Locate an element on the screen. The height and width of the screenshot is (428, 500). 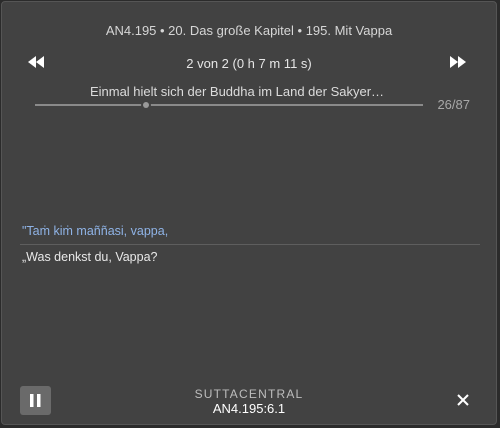
fast-forward-icon is located at coordinates (458, 62).